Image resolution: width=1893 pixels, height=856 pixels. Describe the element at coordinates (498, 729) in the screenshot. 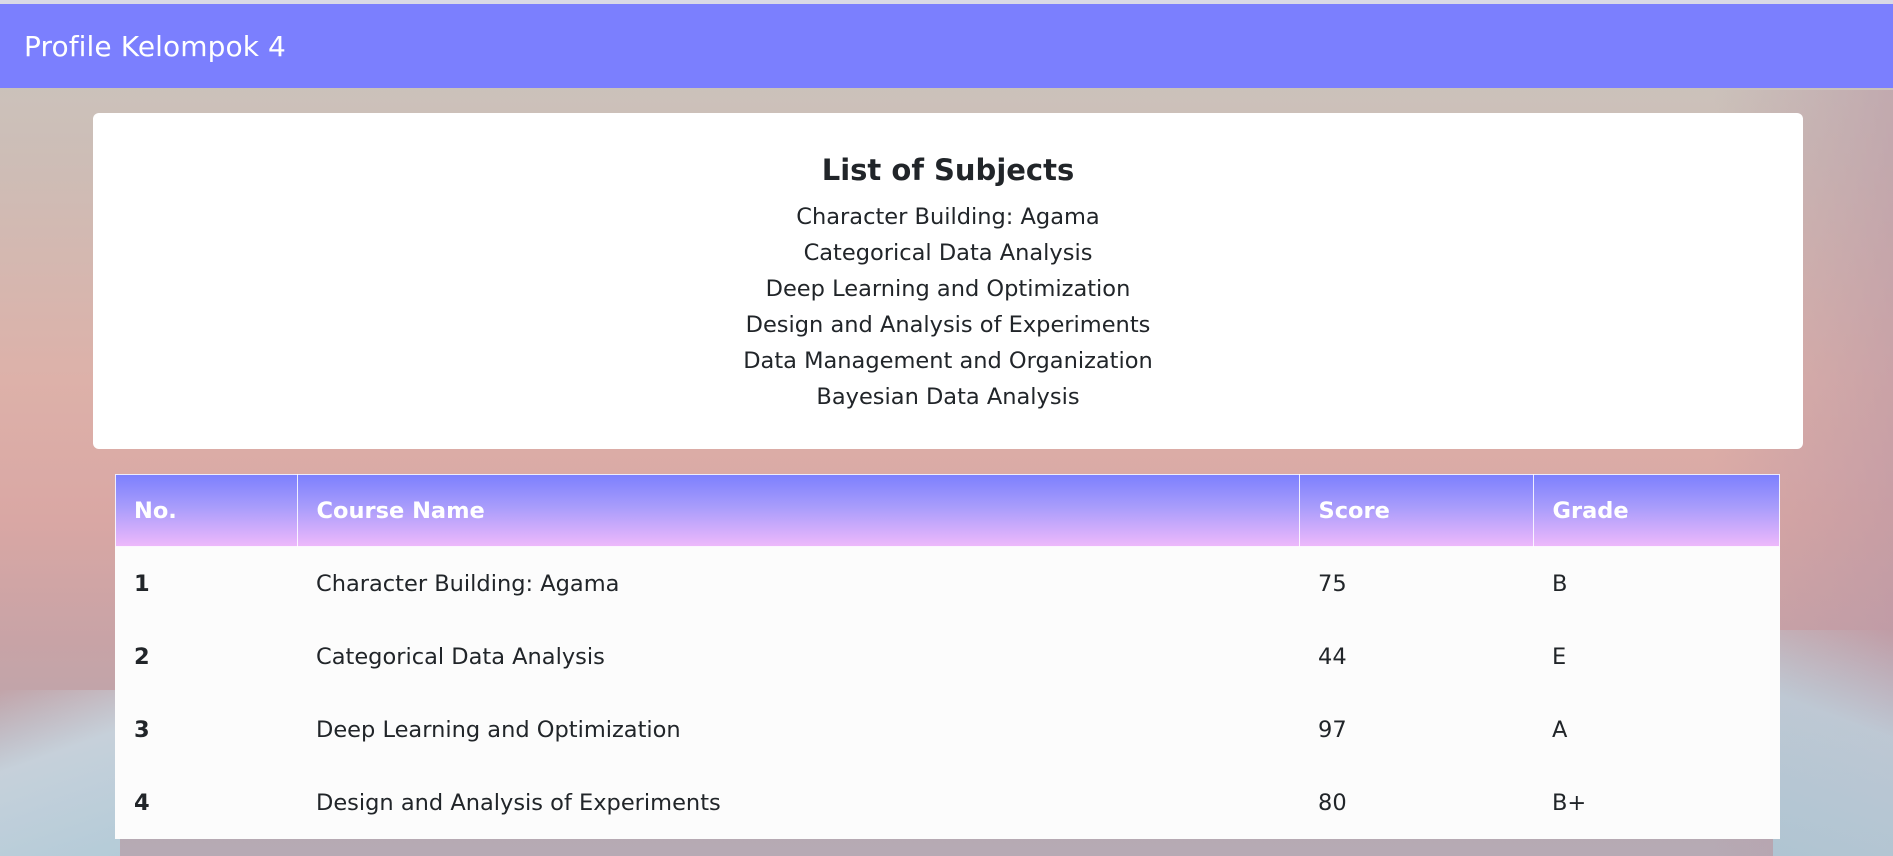

I see `cell-course-name: Deep Learning and Optimization` at that location.